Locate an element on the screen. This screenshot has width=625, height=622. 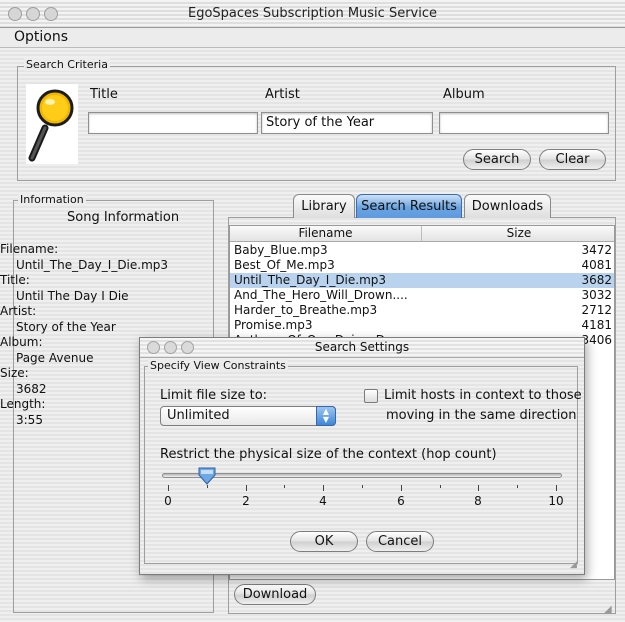
table-row: Until_The_Day_I_Die.mp3 3682 is located at coordinates (422, 280).